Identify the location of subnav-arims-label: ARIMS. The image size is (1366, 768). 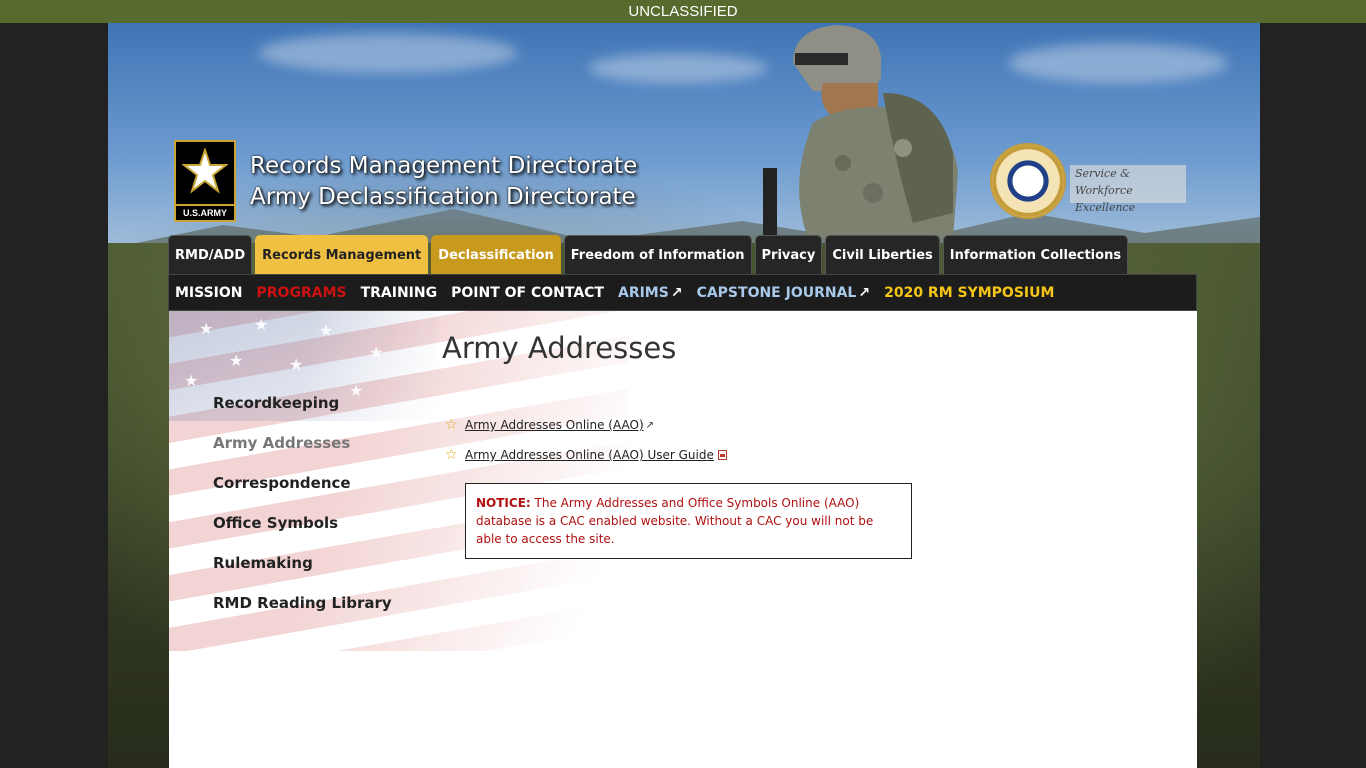
(643, 292).